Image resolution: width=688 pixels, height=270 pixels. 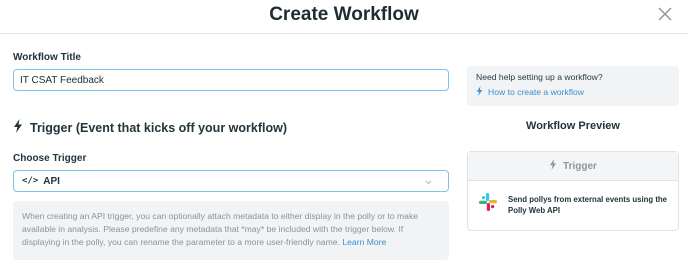 I want to click on trigger-select-value: API, so click(x=51, y=181).